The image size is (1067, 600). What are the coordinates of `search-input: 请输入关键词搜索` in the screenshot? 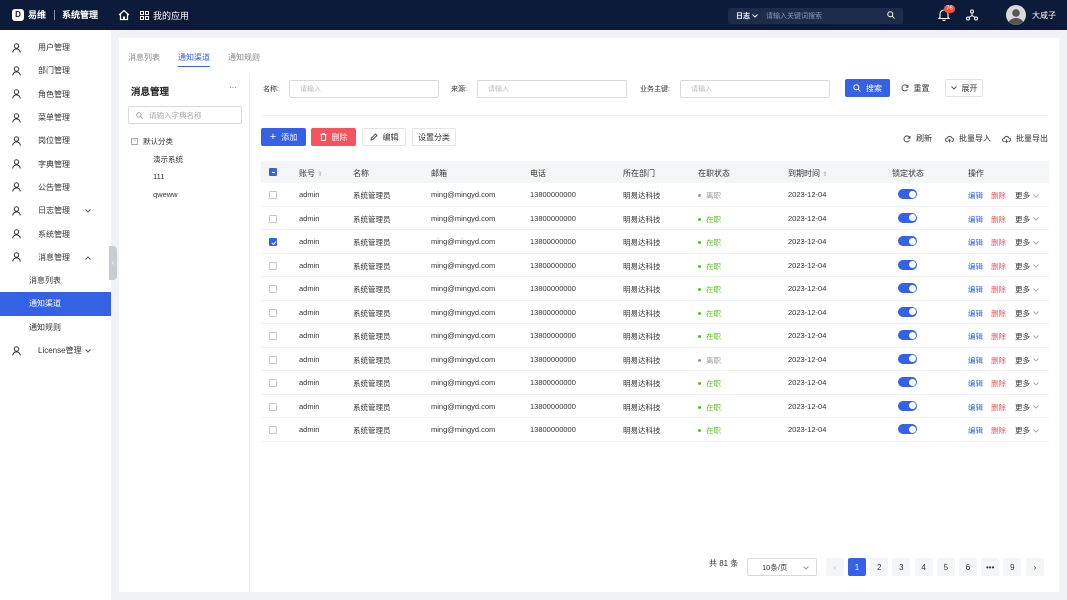 It's located at (823, 16).